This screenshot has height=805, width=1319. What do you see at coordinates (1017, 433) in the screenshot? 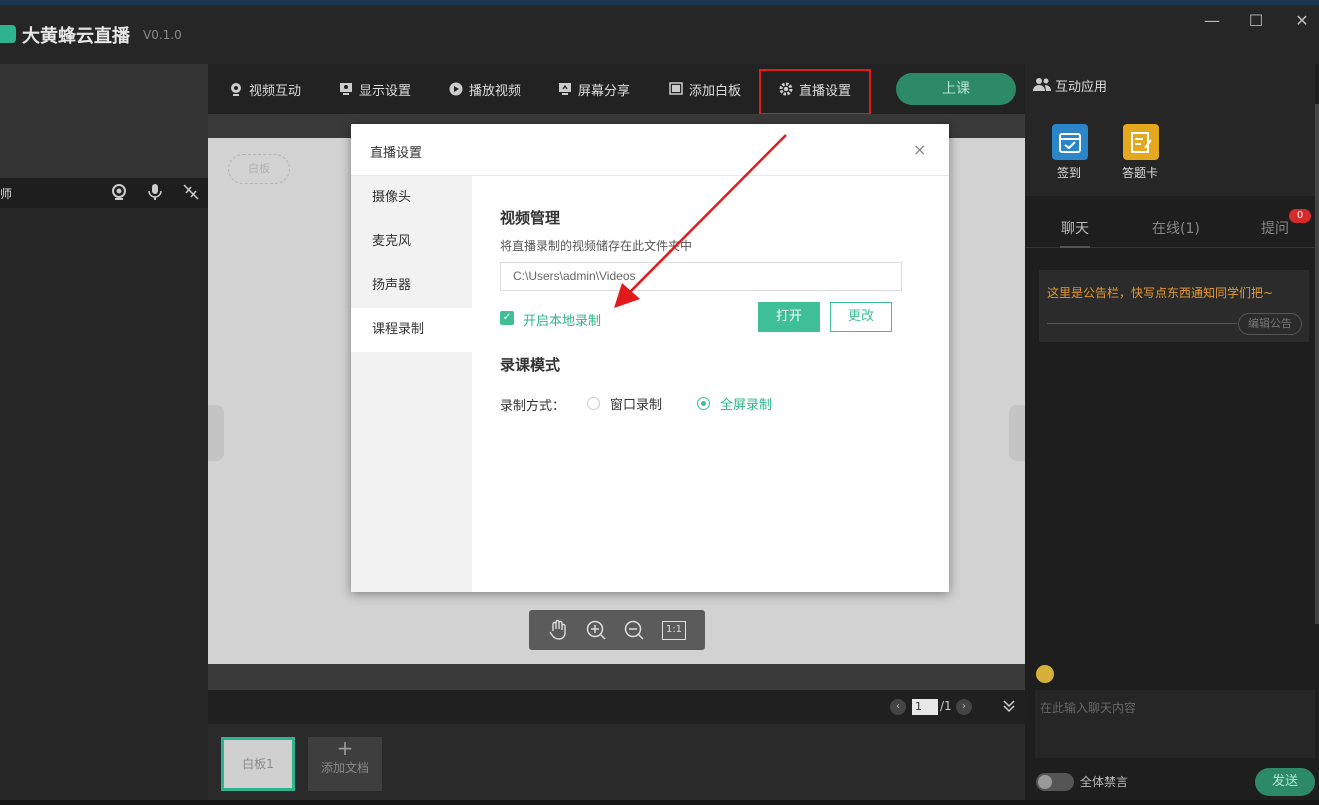
I see `right-collapse-handle` at bounding box center [1017, 433].